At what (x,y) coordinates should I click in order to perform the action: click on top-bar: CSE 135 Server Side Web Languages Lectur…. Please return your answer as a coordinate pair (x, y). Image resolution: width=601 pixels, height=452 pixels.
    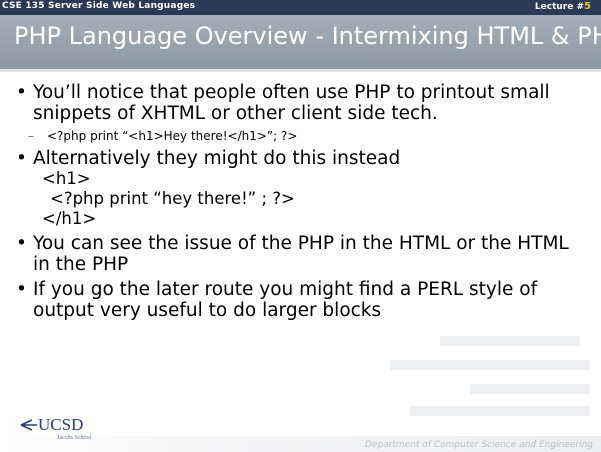
    Looking at the image, I should click on (300, 7).